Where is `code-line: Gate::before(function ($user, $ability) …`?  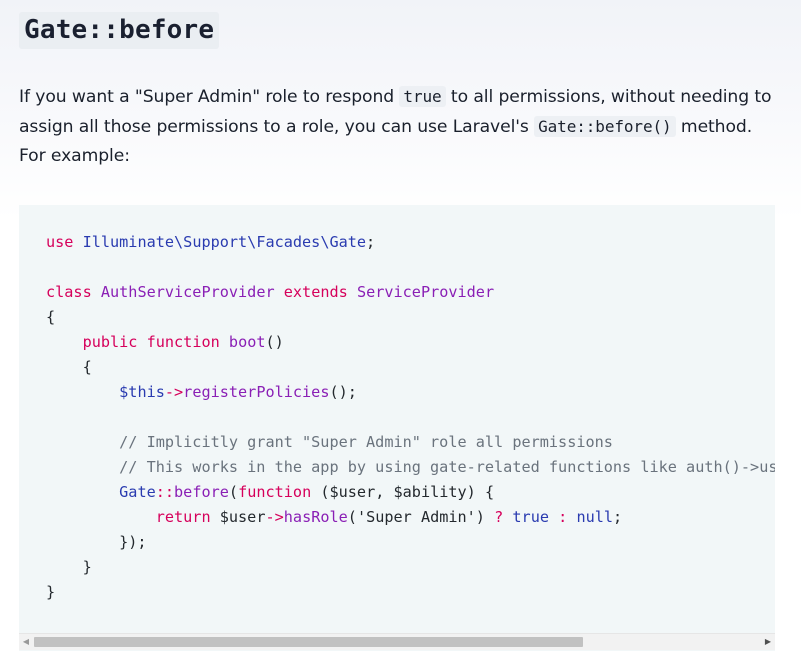
code-line: Gate::before(function ($user, $ability) … is located at coordinates (307, 492).